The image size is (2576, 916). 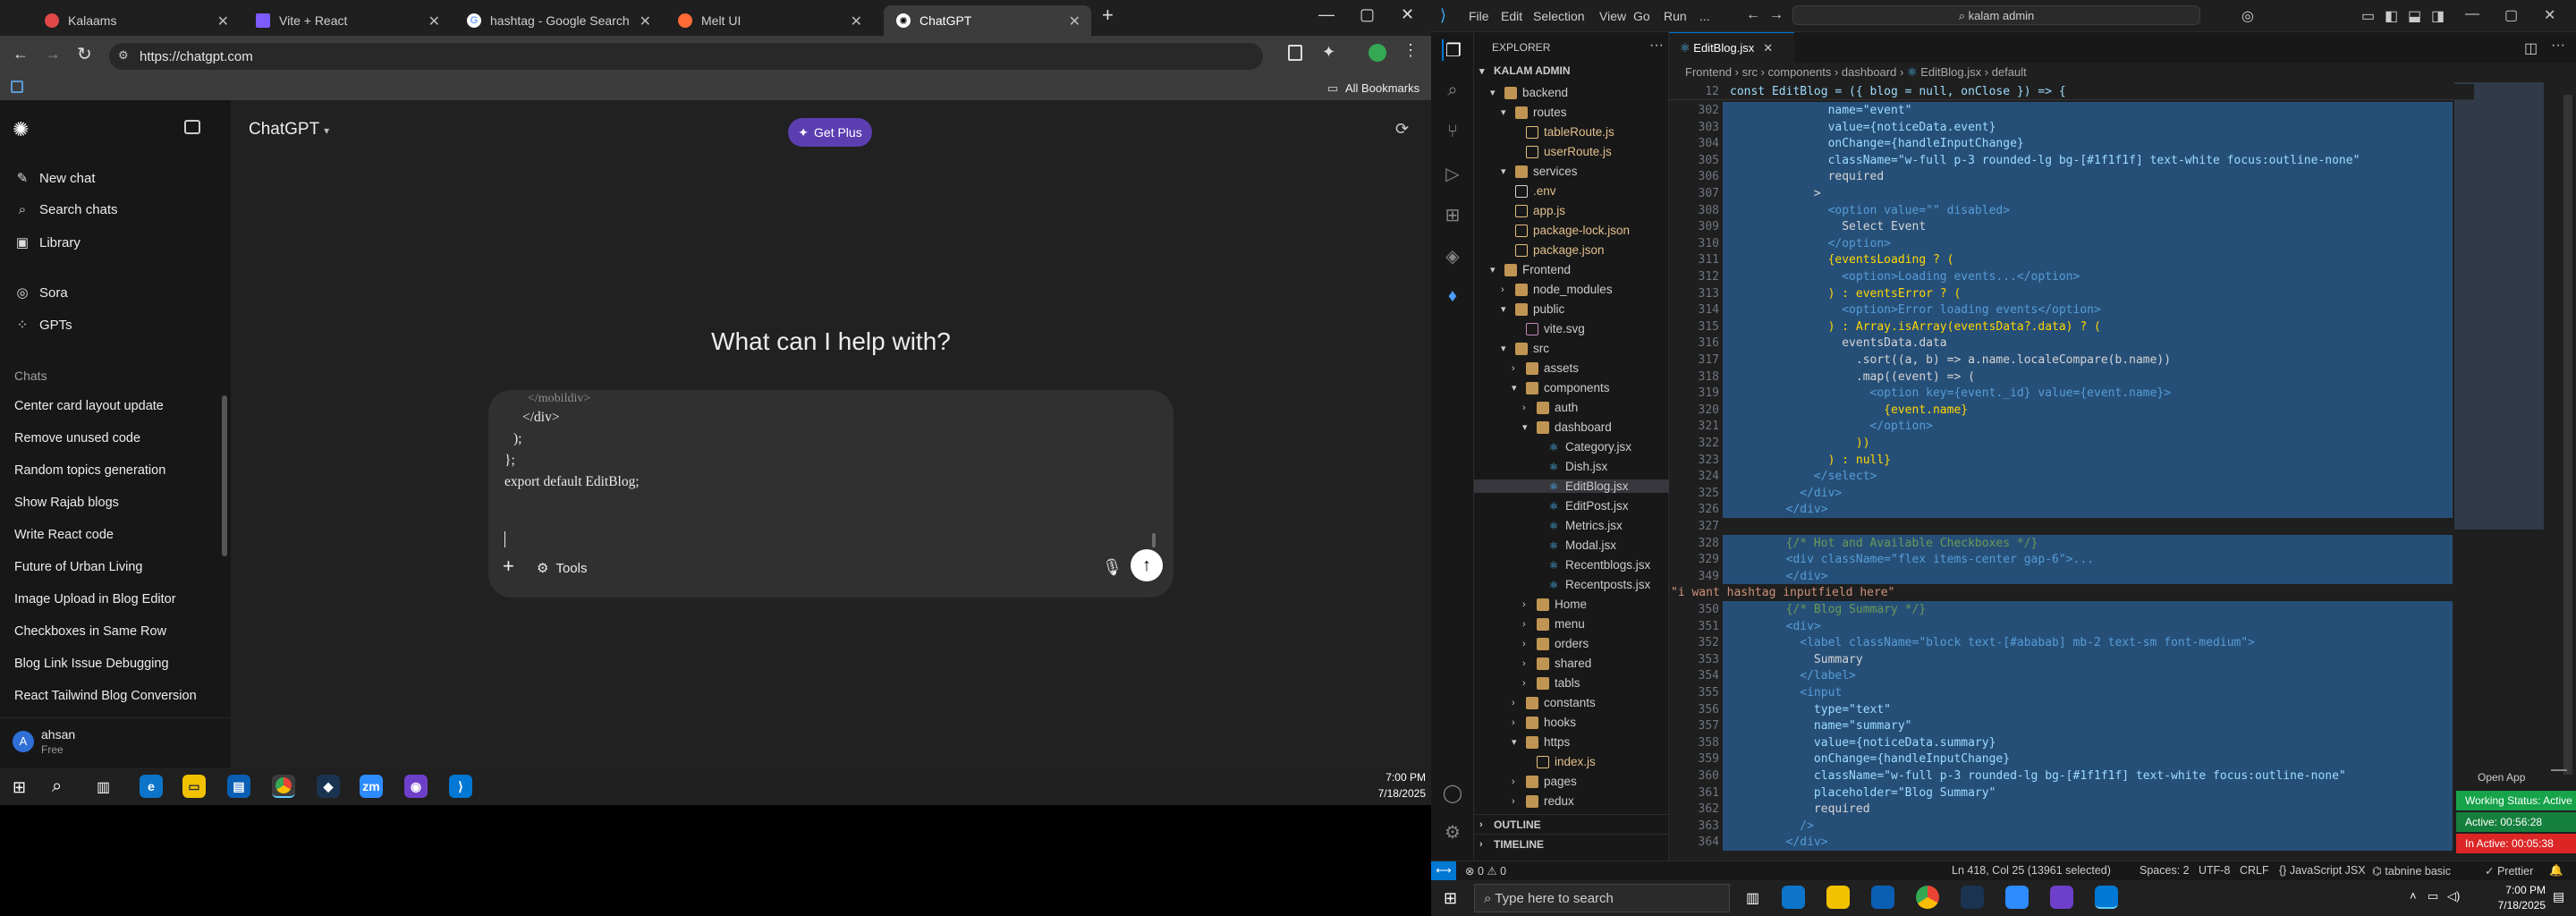 I want to click on chat-item: Center card layout update, so click(x=89, y=406).